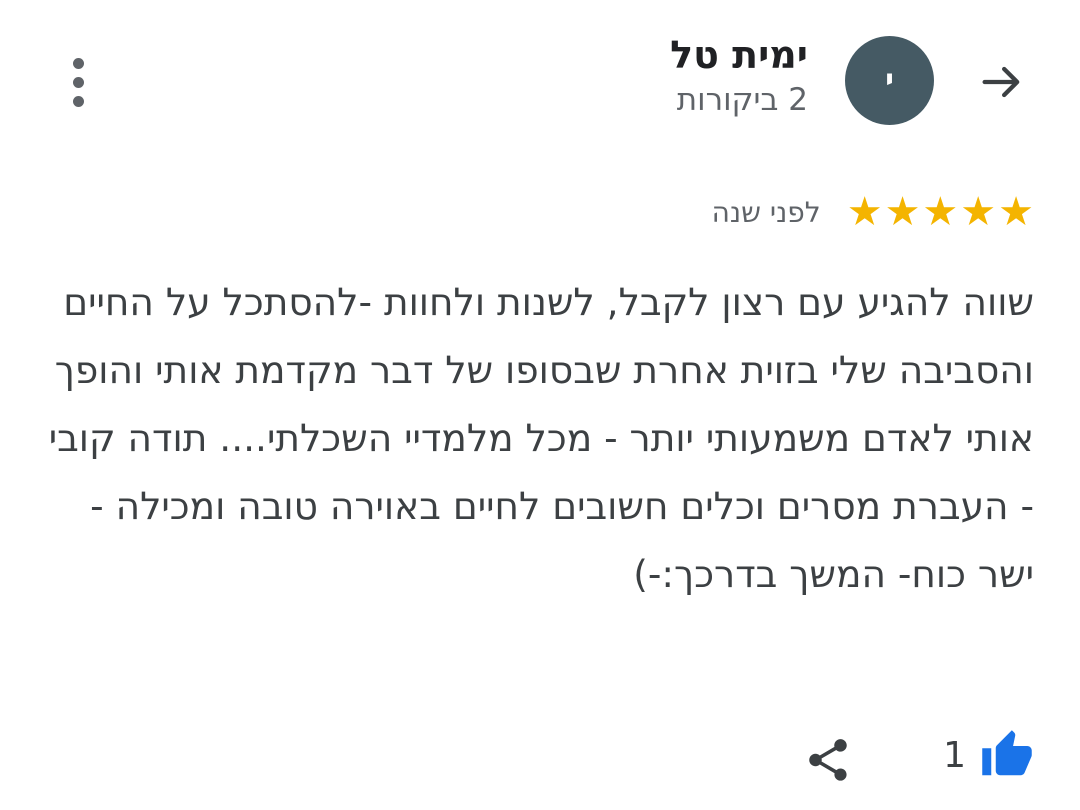 This screenshot has height=810, width=1080. I want to click on more-vertical-icon, so click(78, 82).